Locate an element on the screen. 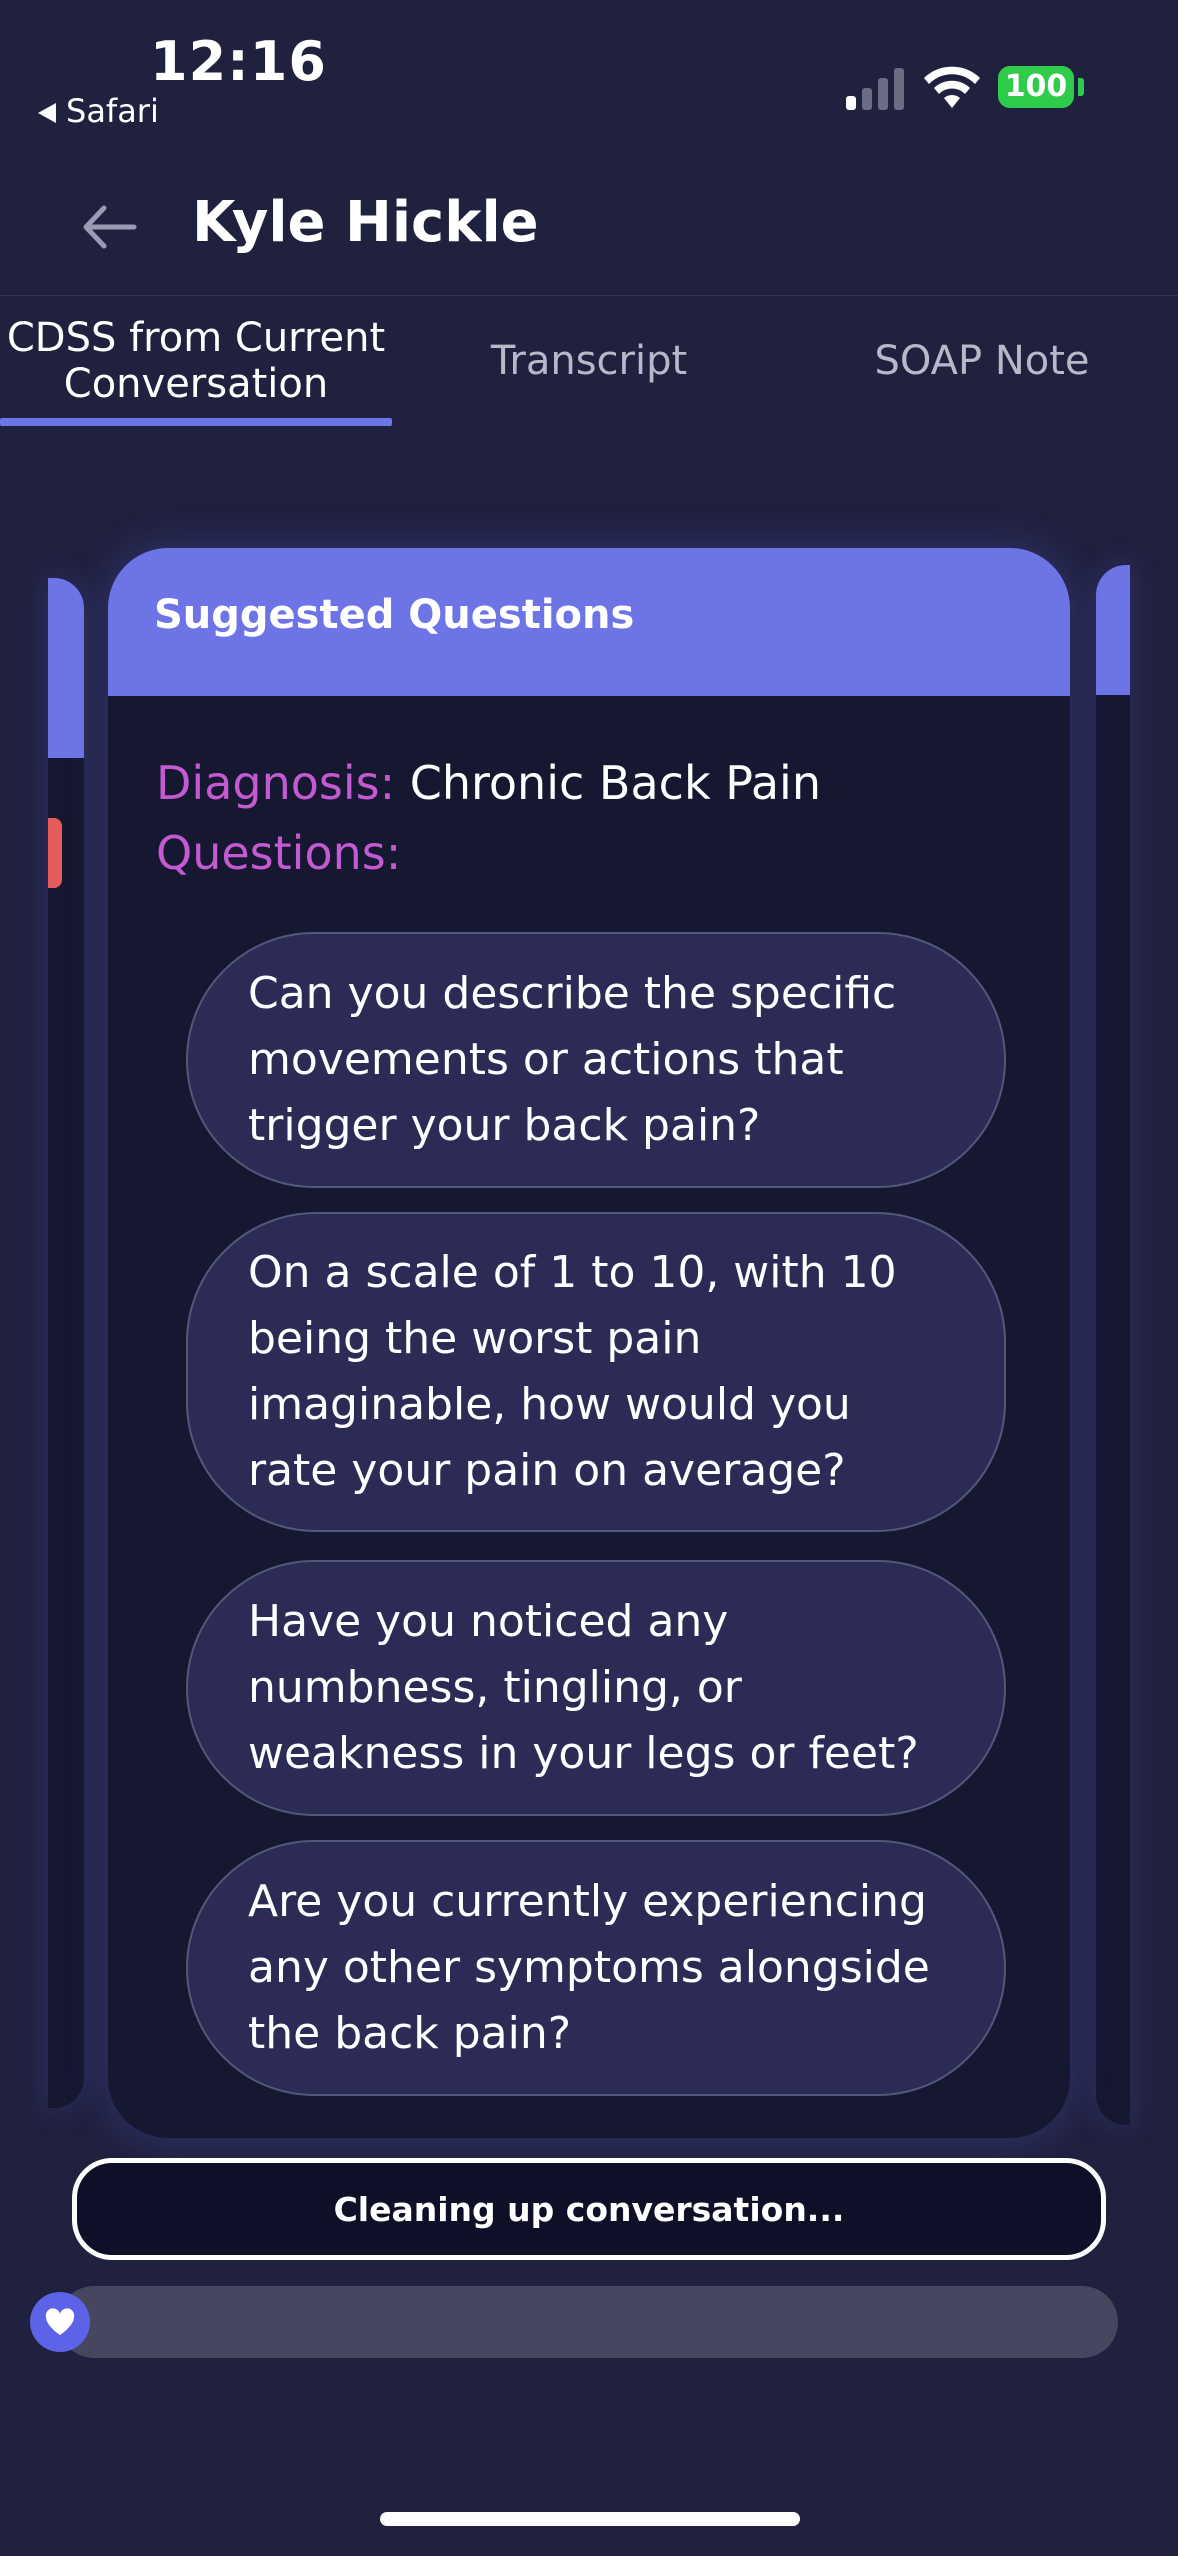 The height and width of the screenshot is (2556, 1178). progress-track is located at coordinates (588, 2322).